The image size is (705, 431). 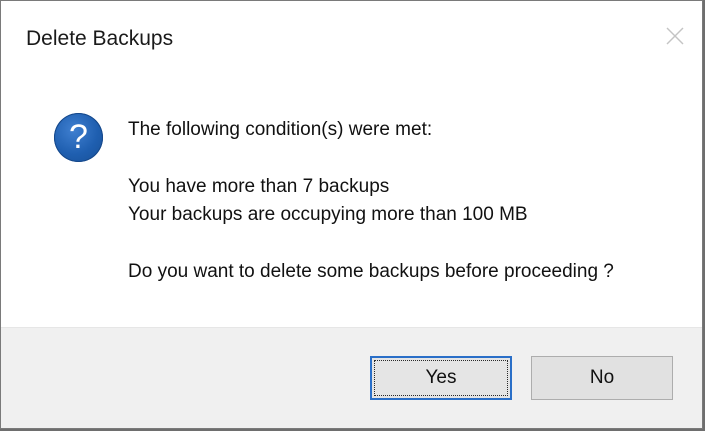 What do you see at coordinates (259, 186) in the screenshot?
I see `message-line-backup-count: You have more than 7 backups` at bounding box center [259, 186].